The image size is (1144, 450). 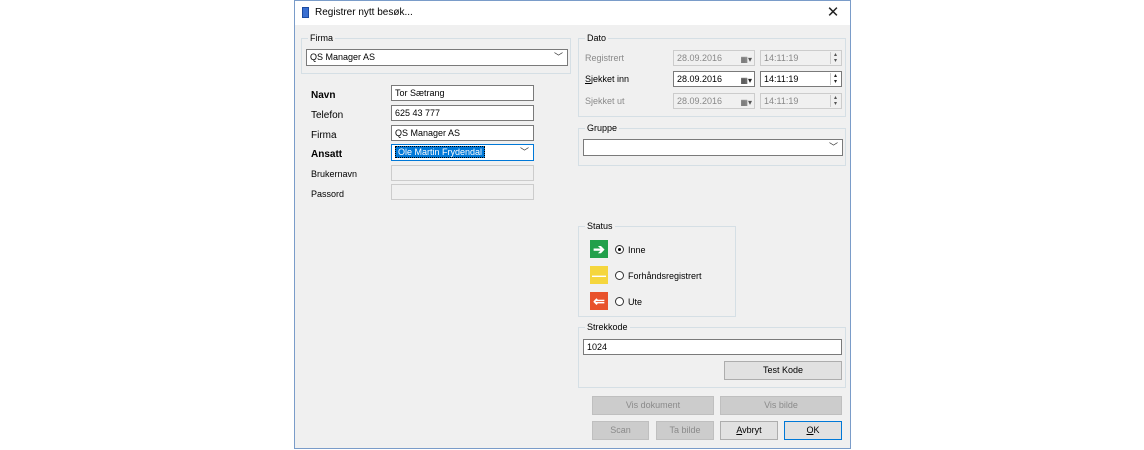 What do you see at coordinates (700, 58) in the screenshot?
I see `registrert-date-value: 28.09.2016` at bounding box center [700, 58].